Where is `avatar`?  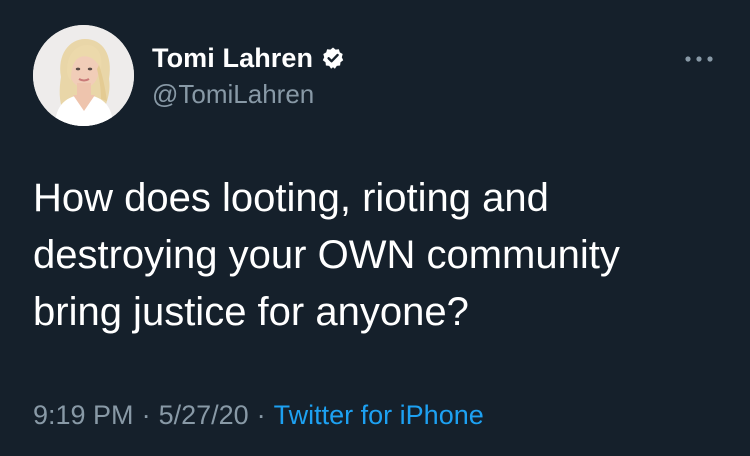
avatar is located at coordinates (83, 75).